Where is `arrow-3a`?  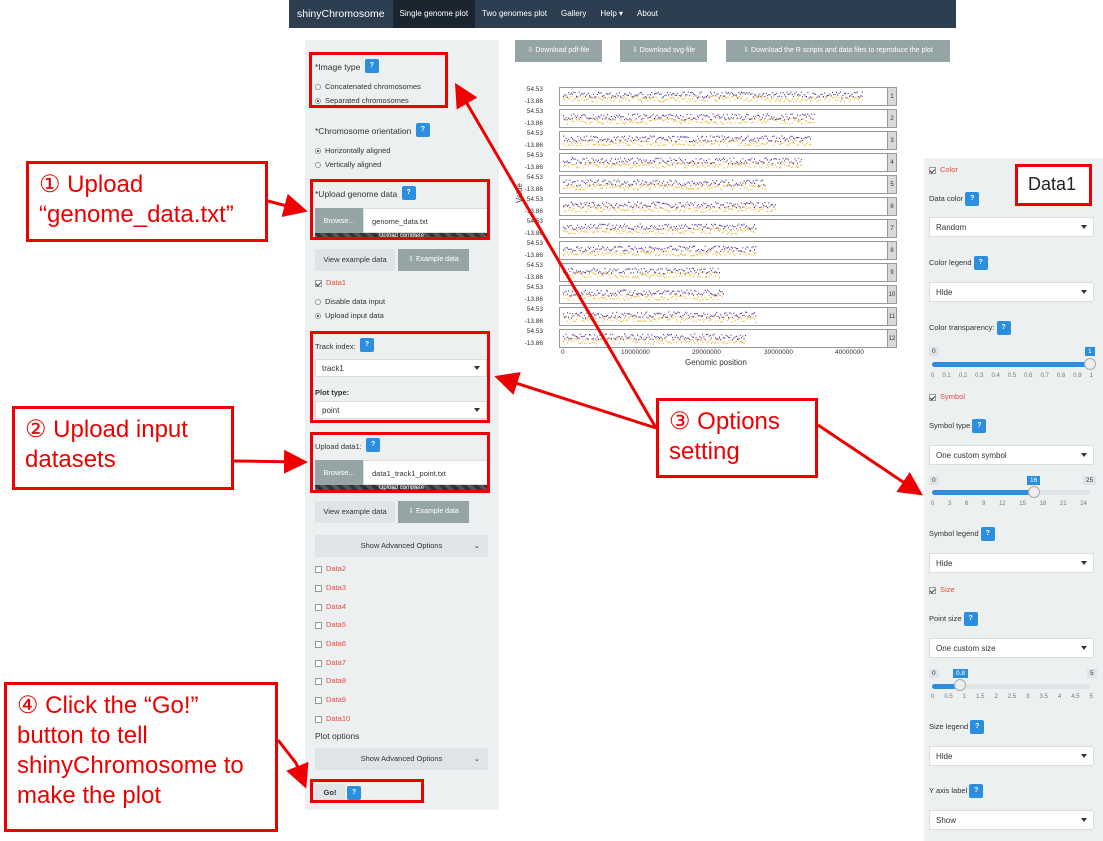 arrow-3a is located at coordinates (556, 255).